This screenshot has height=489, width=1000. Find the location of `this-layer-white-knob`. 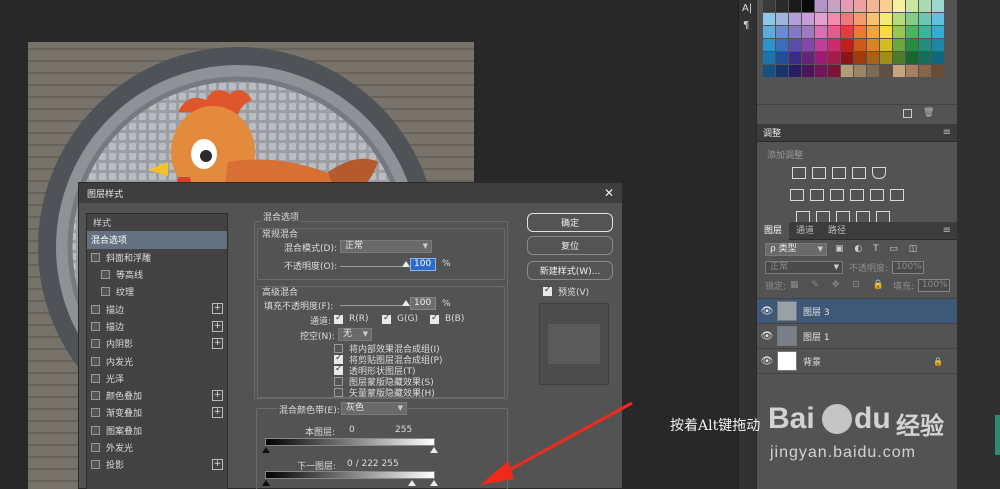

this-layer-white-knob is located at coordinates (434, 450).